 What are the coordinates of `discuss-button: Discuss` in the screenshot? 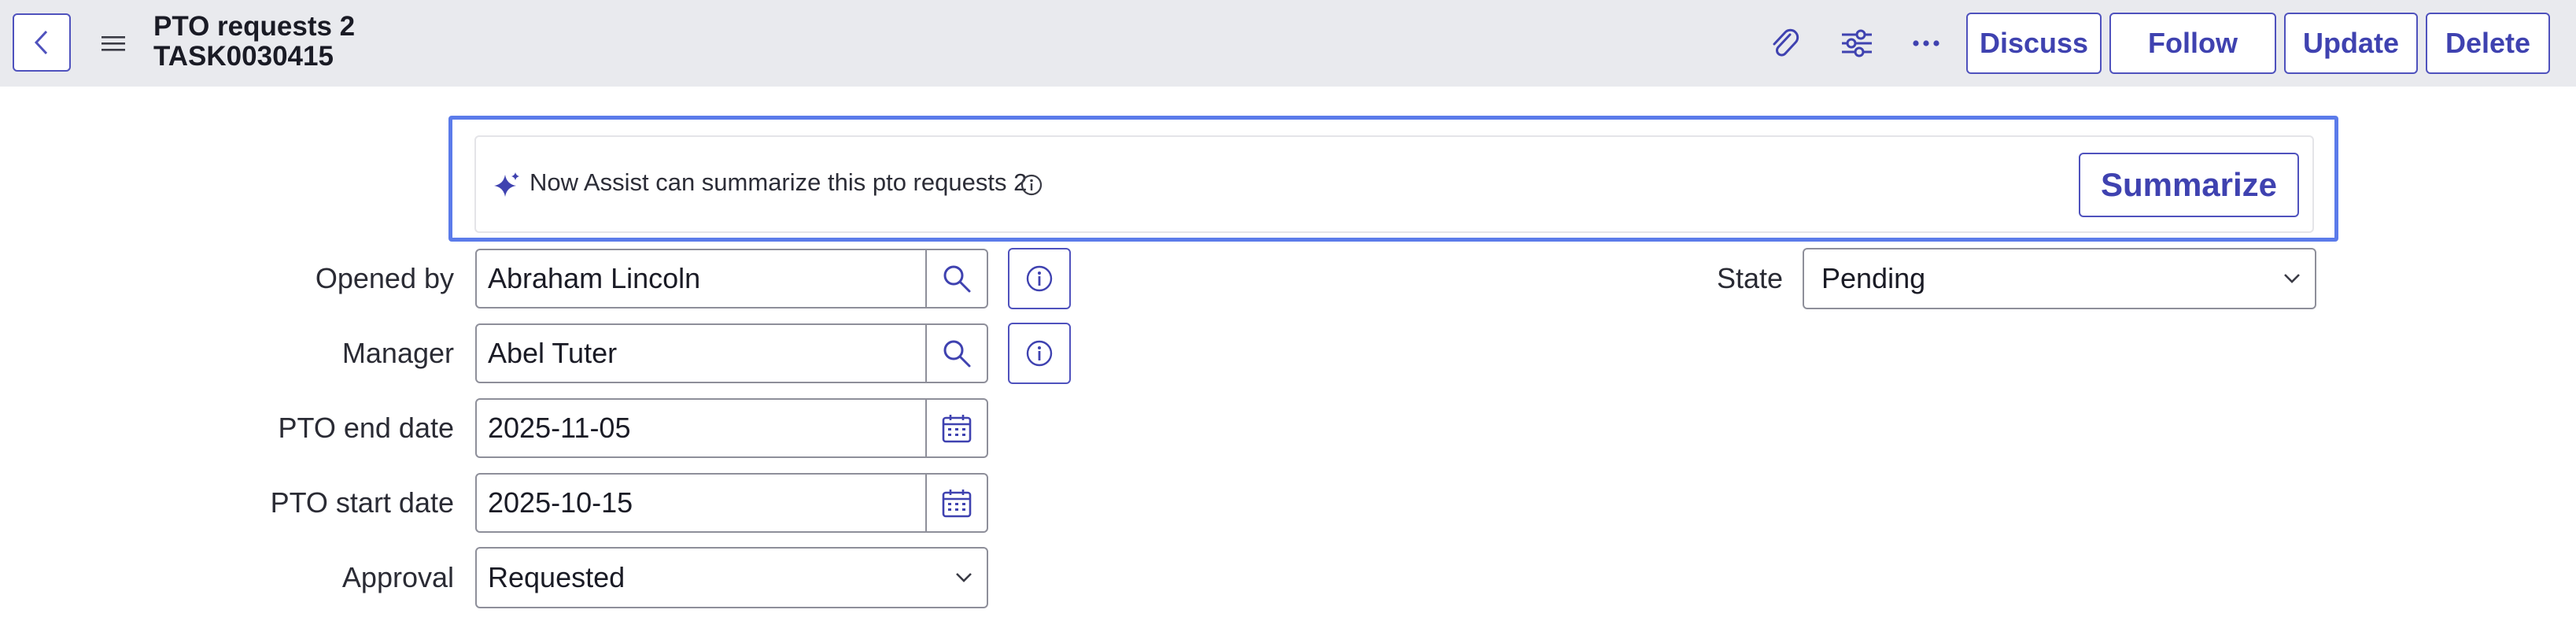 It's located at (2034, 43).